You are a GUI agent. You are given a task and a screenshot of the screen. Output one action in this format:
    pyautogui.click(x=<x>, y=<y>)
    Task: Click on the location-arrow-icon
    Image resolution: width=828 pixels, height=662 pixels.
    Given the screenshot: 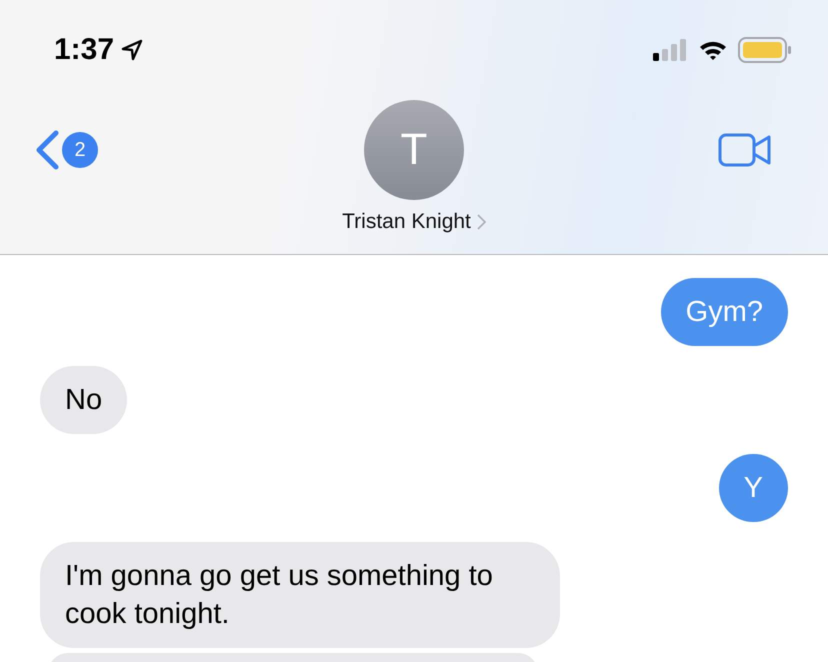 What is the action you would take?
    pyautogui.click(x=132, y=50)
    